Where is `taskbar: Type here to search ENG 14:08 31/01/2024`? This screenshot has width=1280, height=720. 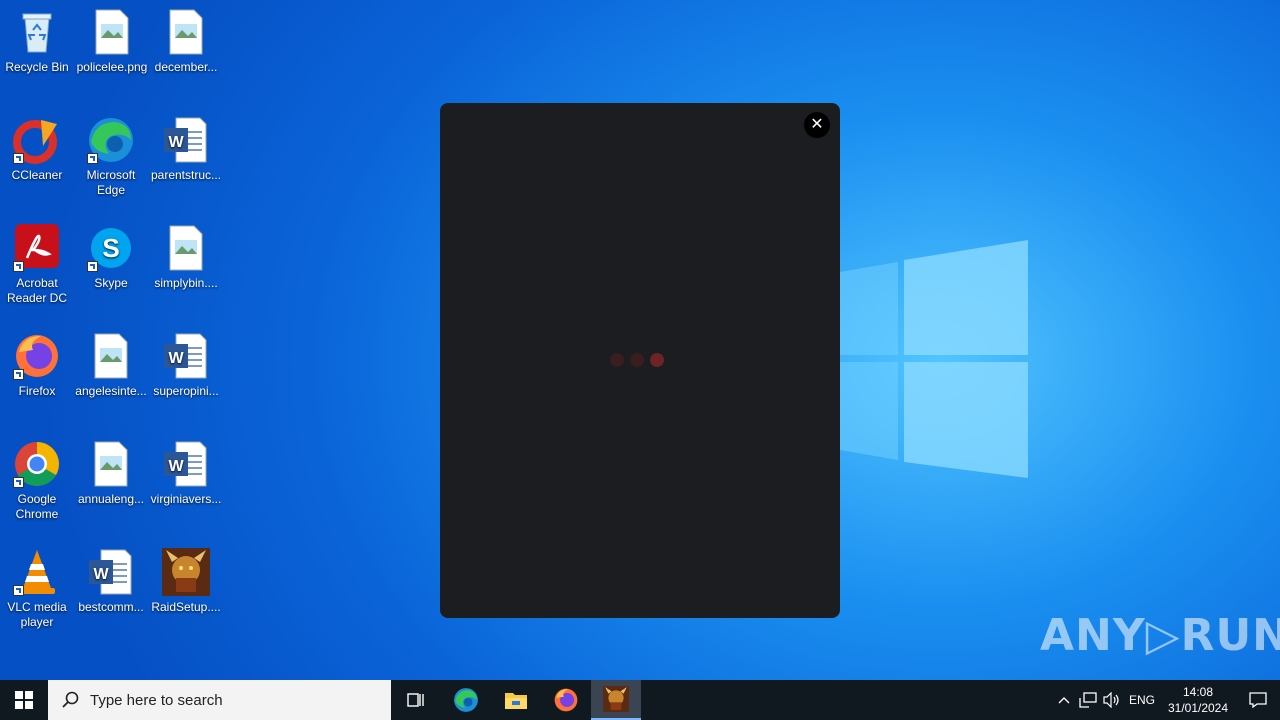
taskbar: Type here to search ENG 14:08 31/01/2024 is located at coordinates (640, 700).